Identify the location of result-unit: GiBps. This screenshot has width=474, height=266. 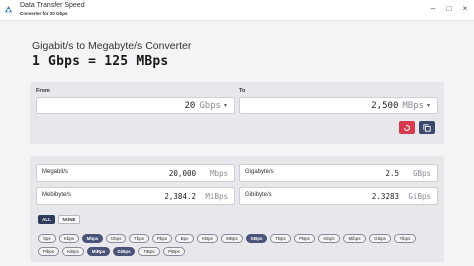
(419, 196).